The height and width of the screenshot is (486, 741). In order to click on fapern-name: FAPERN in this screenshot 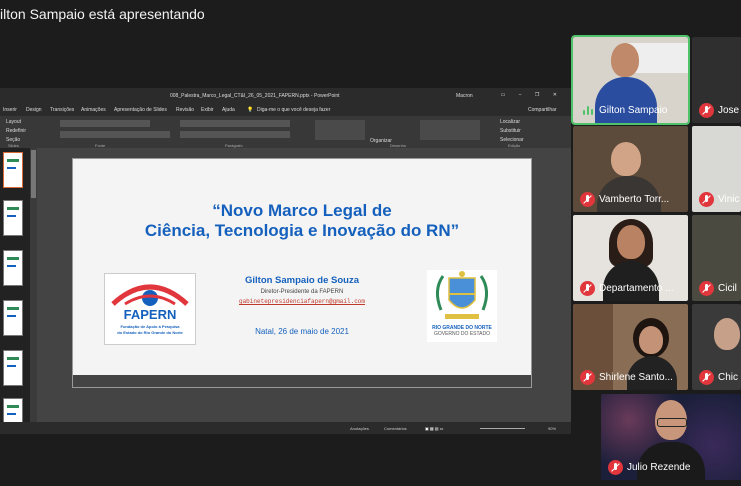, I will do `click(150, 314)`.